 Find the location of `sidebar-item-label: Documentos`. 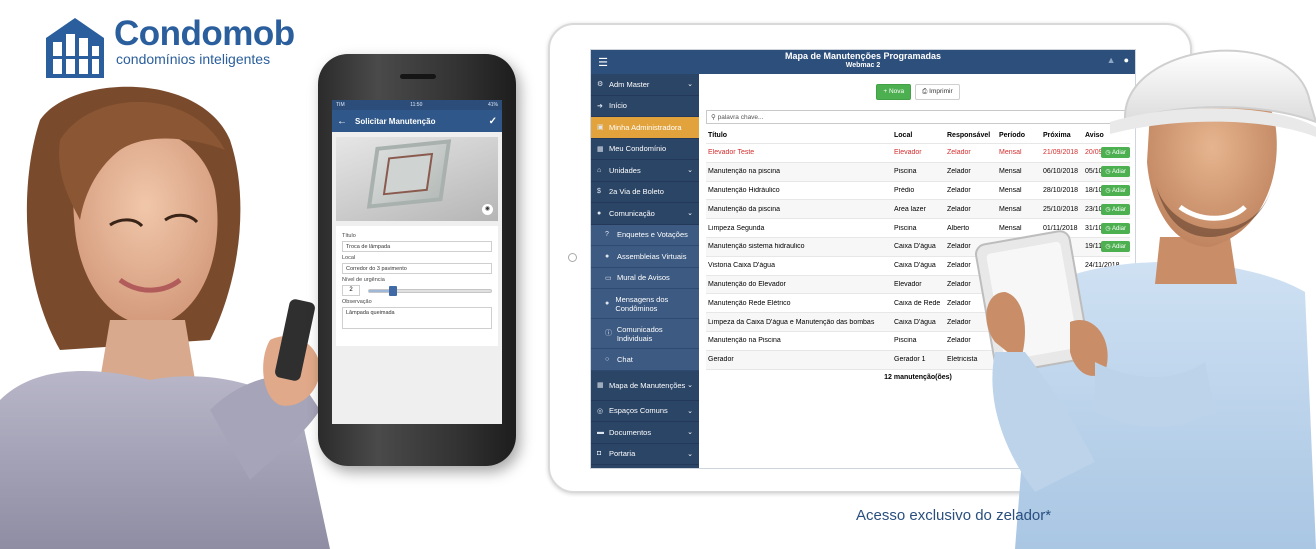

sidebar-item-label: Documentos is located at coordinates (630, 432).